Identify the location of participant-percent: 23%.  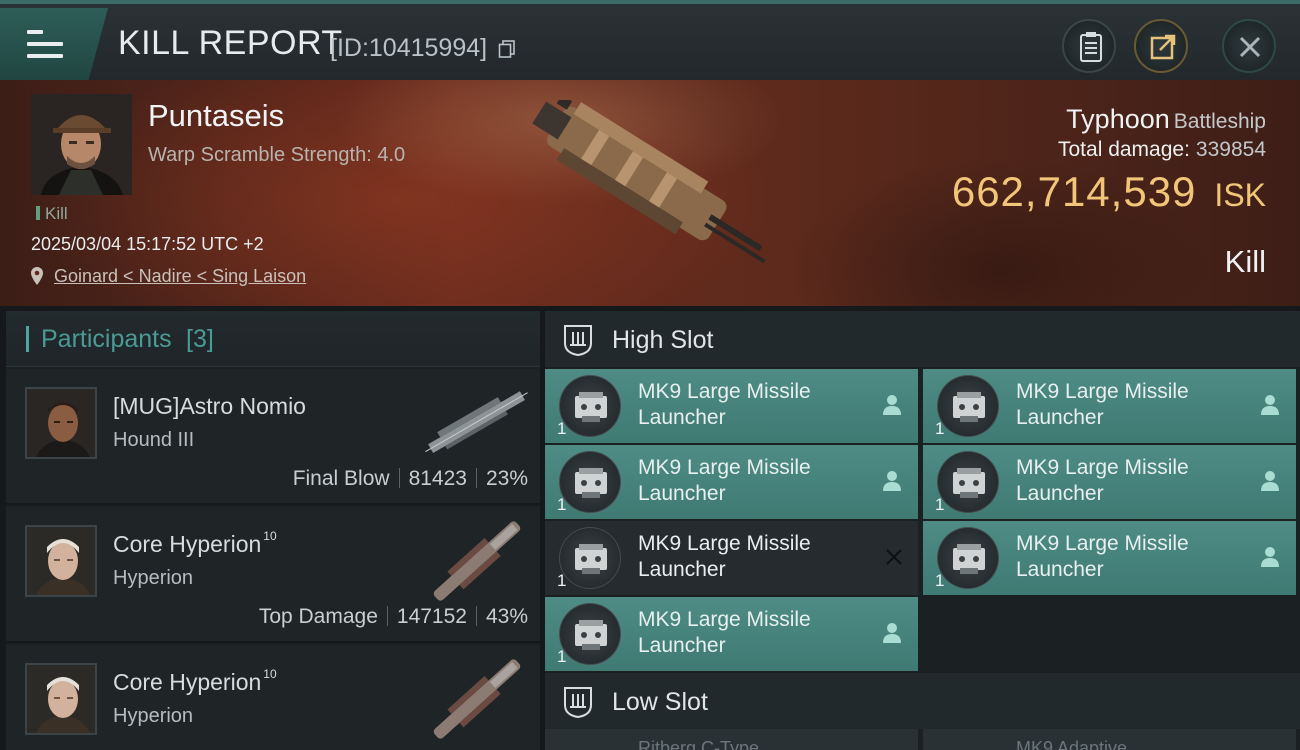
(506, 478).